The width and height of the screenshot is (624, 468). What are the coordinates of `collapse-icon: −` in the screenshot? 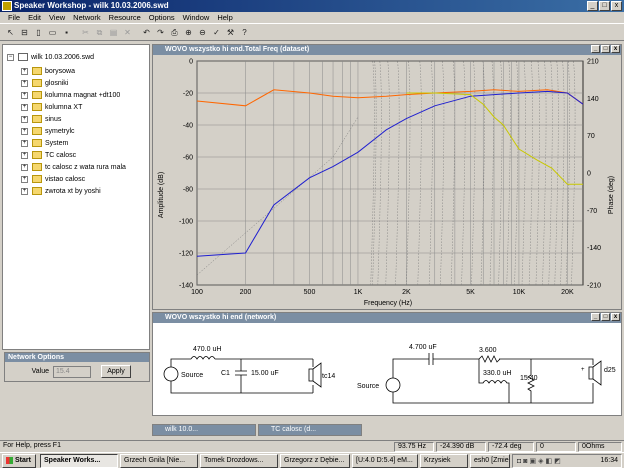 It's located at (10, 57).